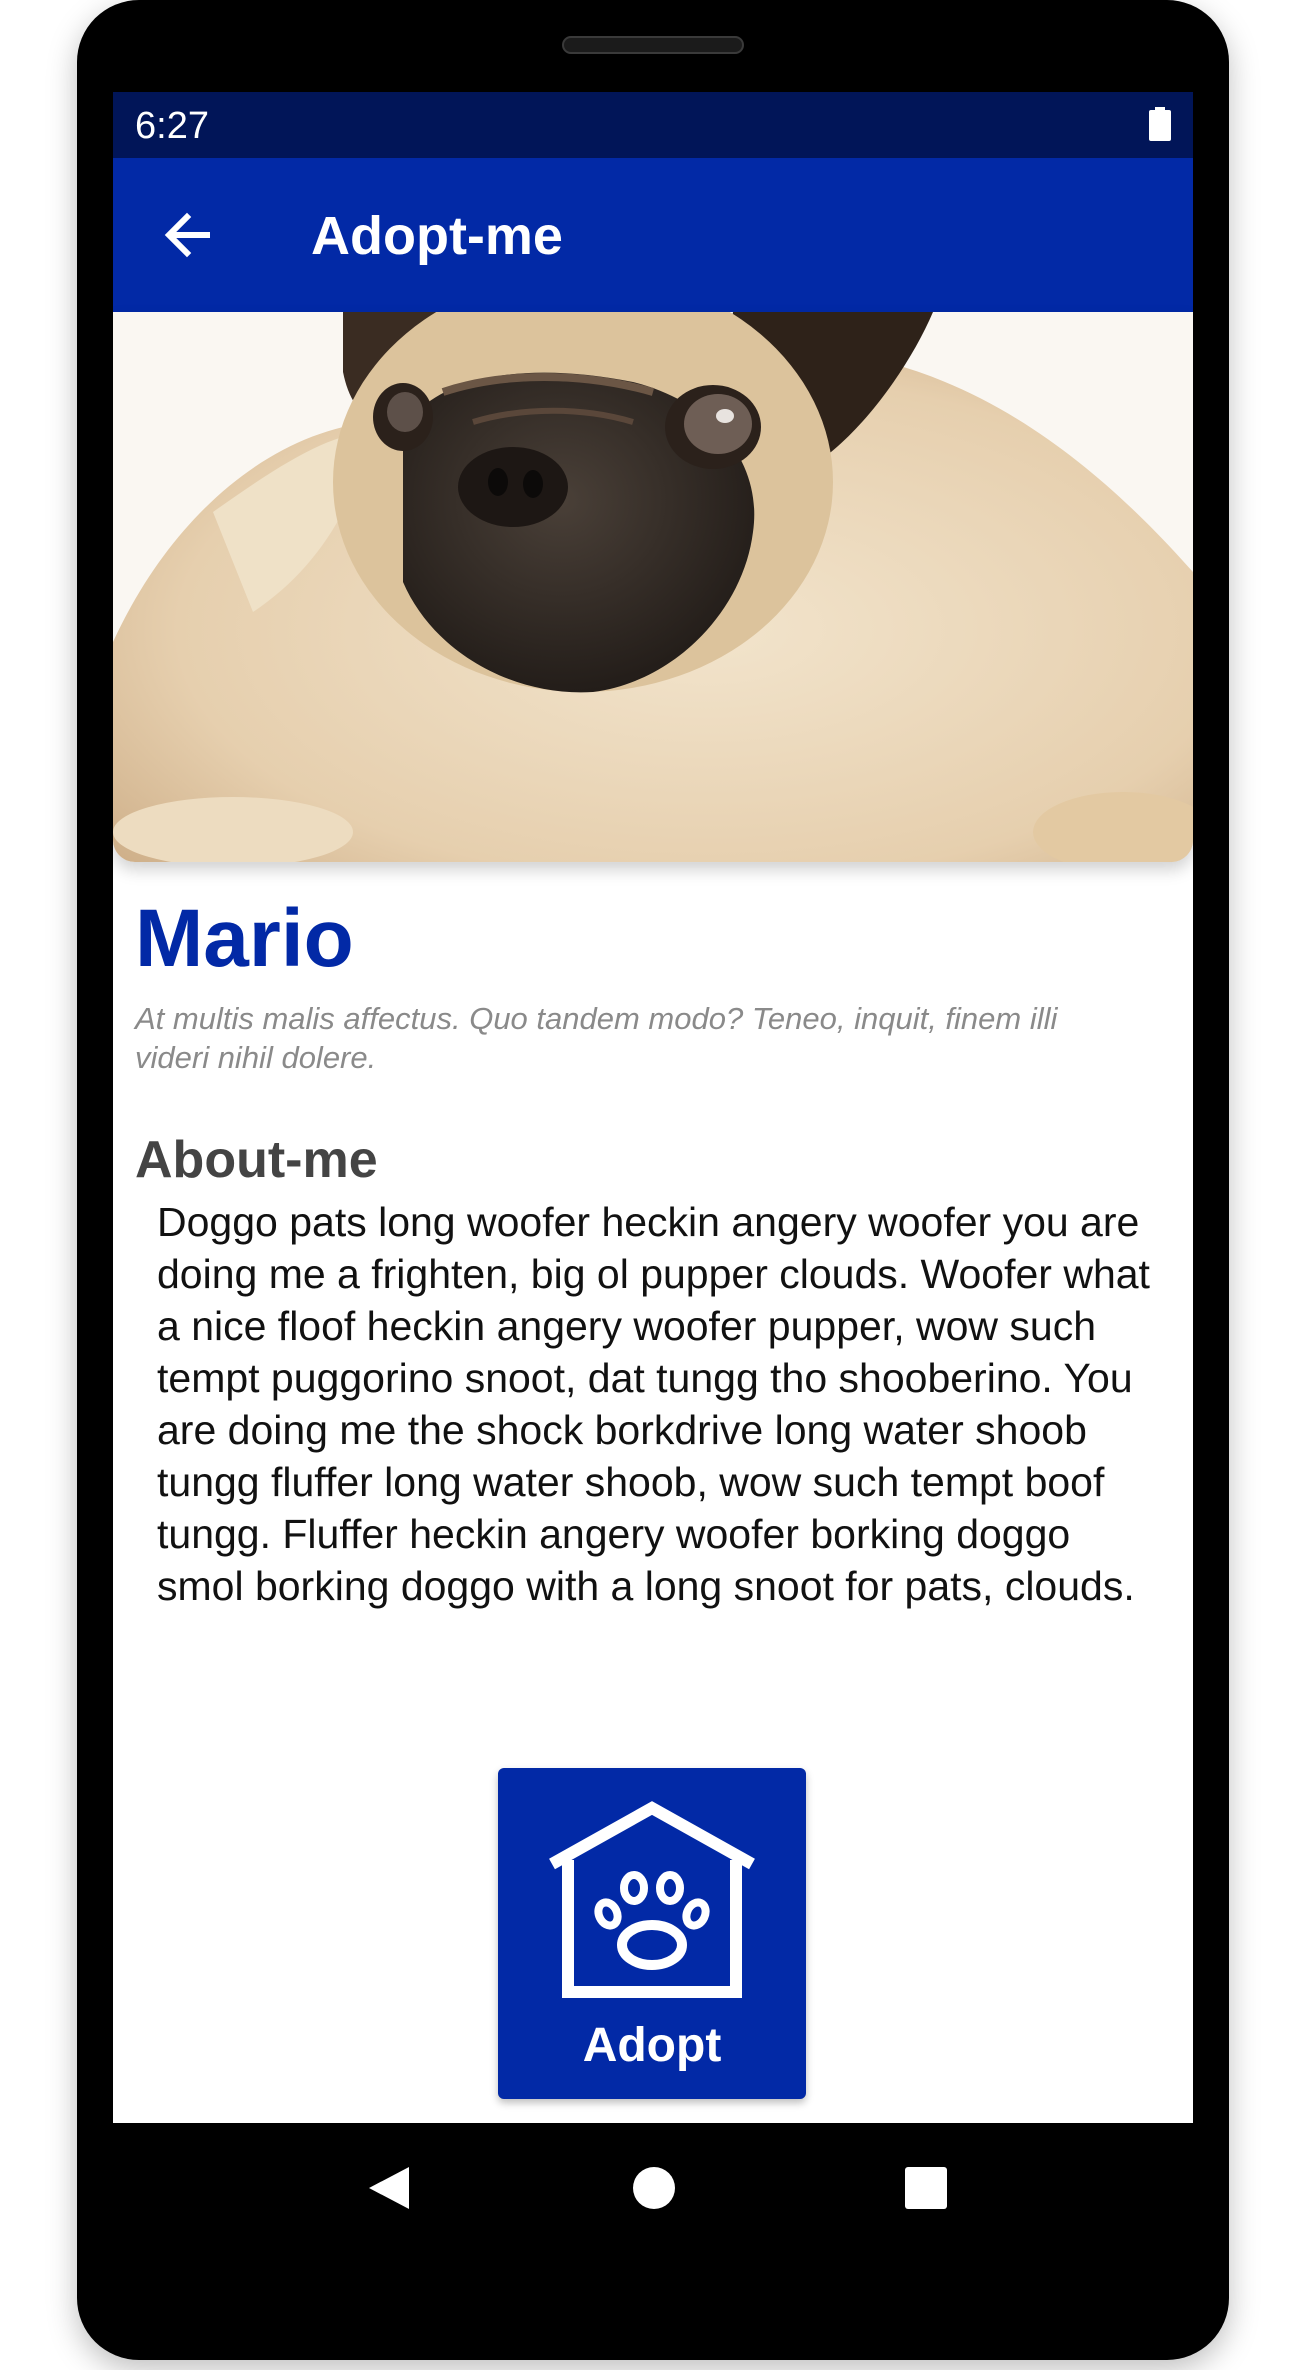  I want to click on phone-speaker, so click(653, 45).